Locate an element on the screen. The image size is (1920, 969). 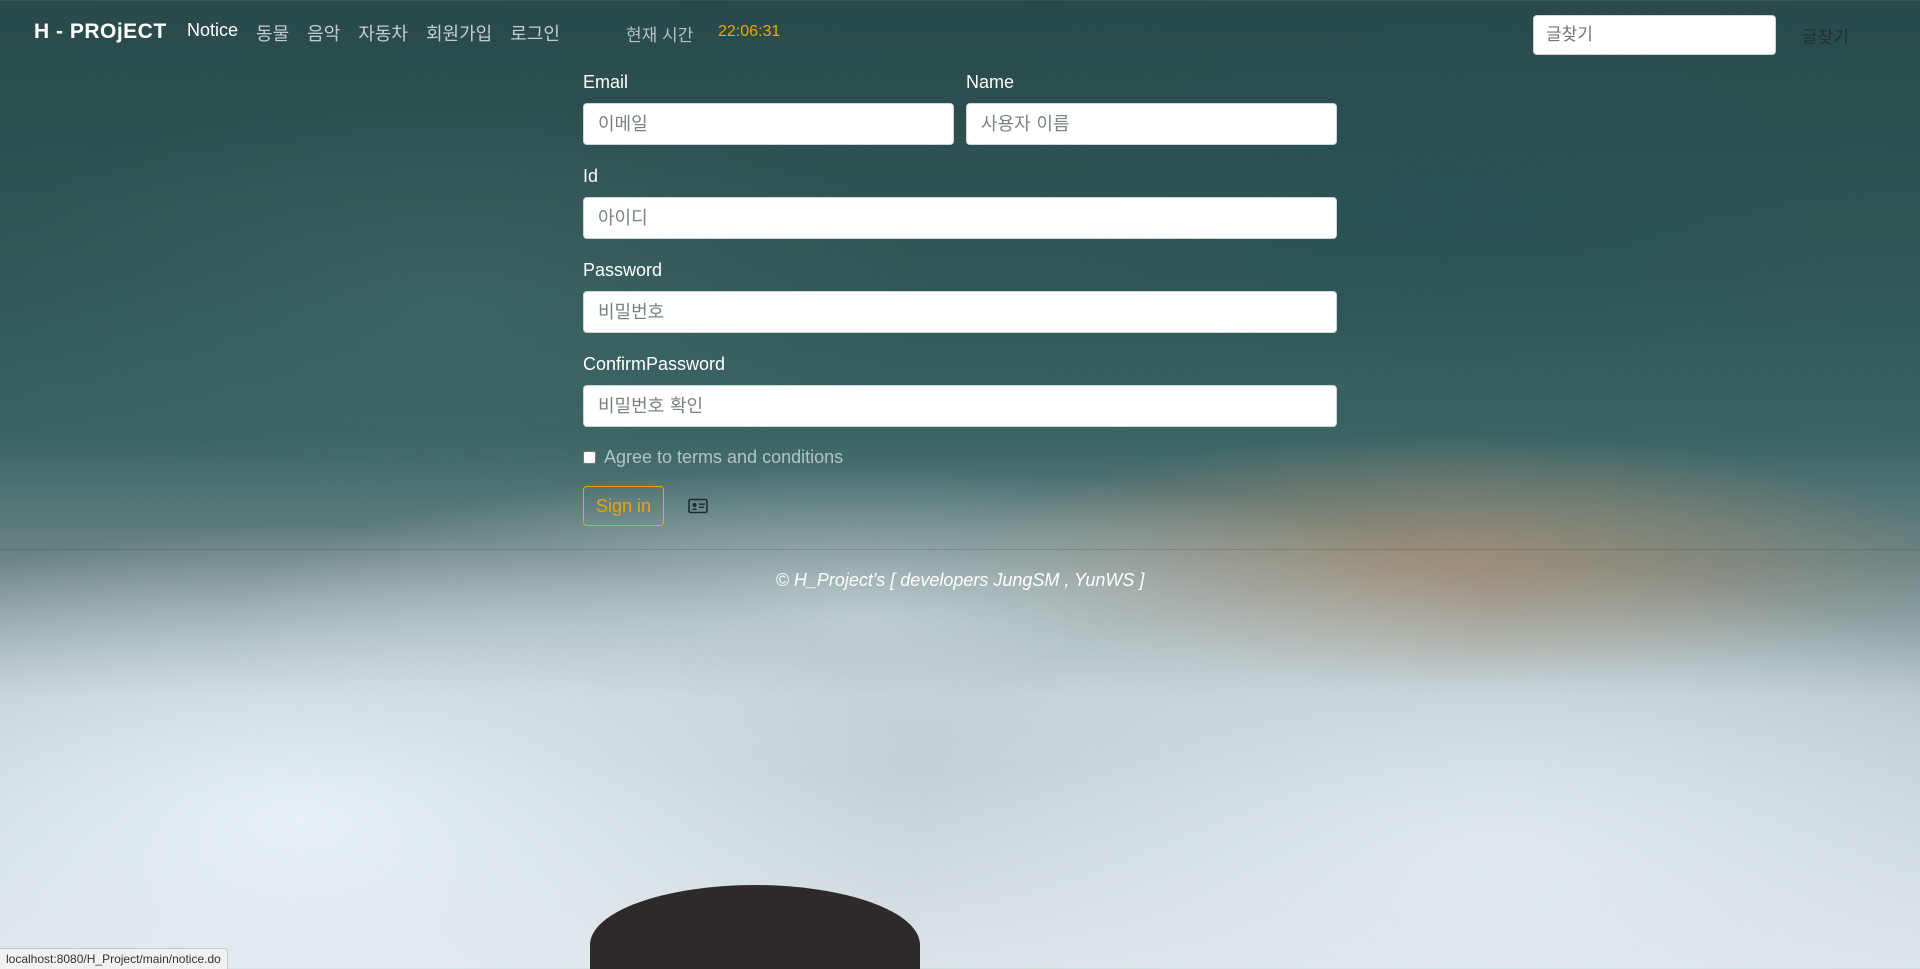
sign-in-button: Sign in is located at coordinates (624, 506).